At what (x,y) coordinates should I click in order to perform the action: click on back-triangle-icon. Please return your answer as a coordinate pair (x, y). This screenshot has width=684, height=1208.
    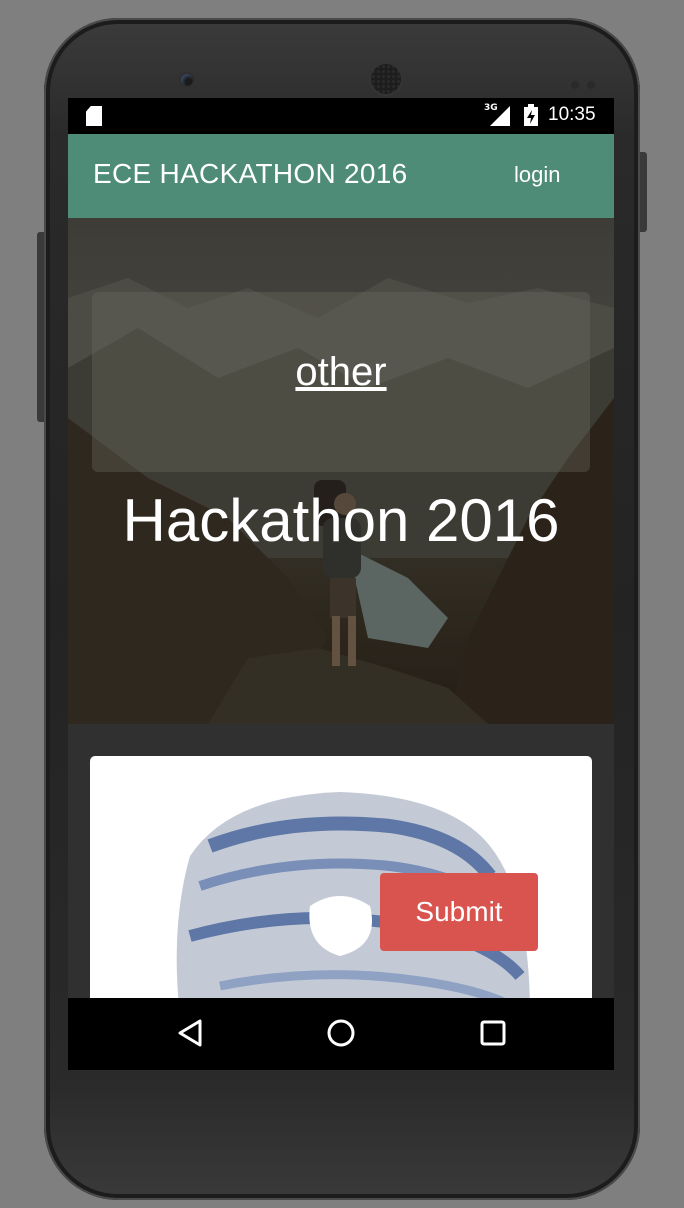
    Looking at the image, I should click on (190, 1033).